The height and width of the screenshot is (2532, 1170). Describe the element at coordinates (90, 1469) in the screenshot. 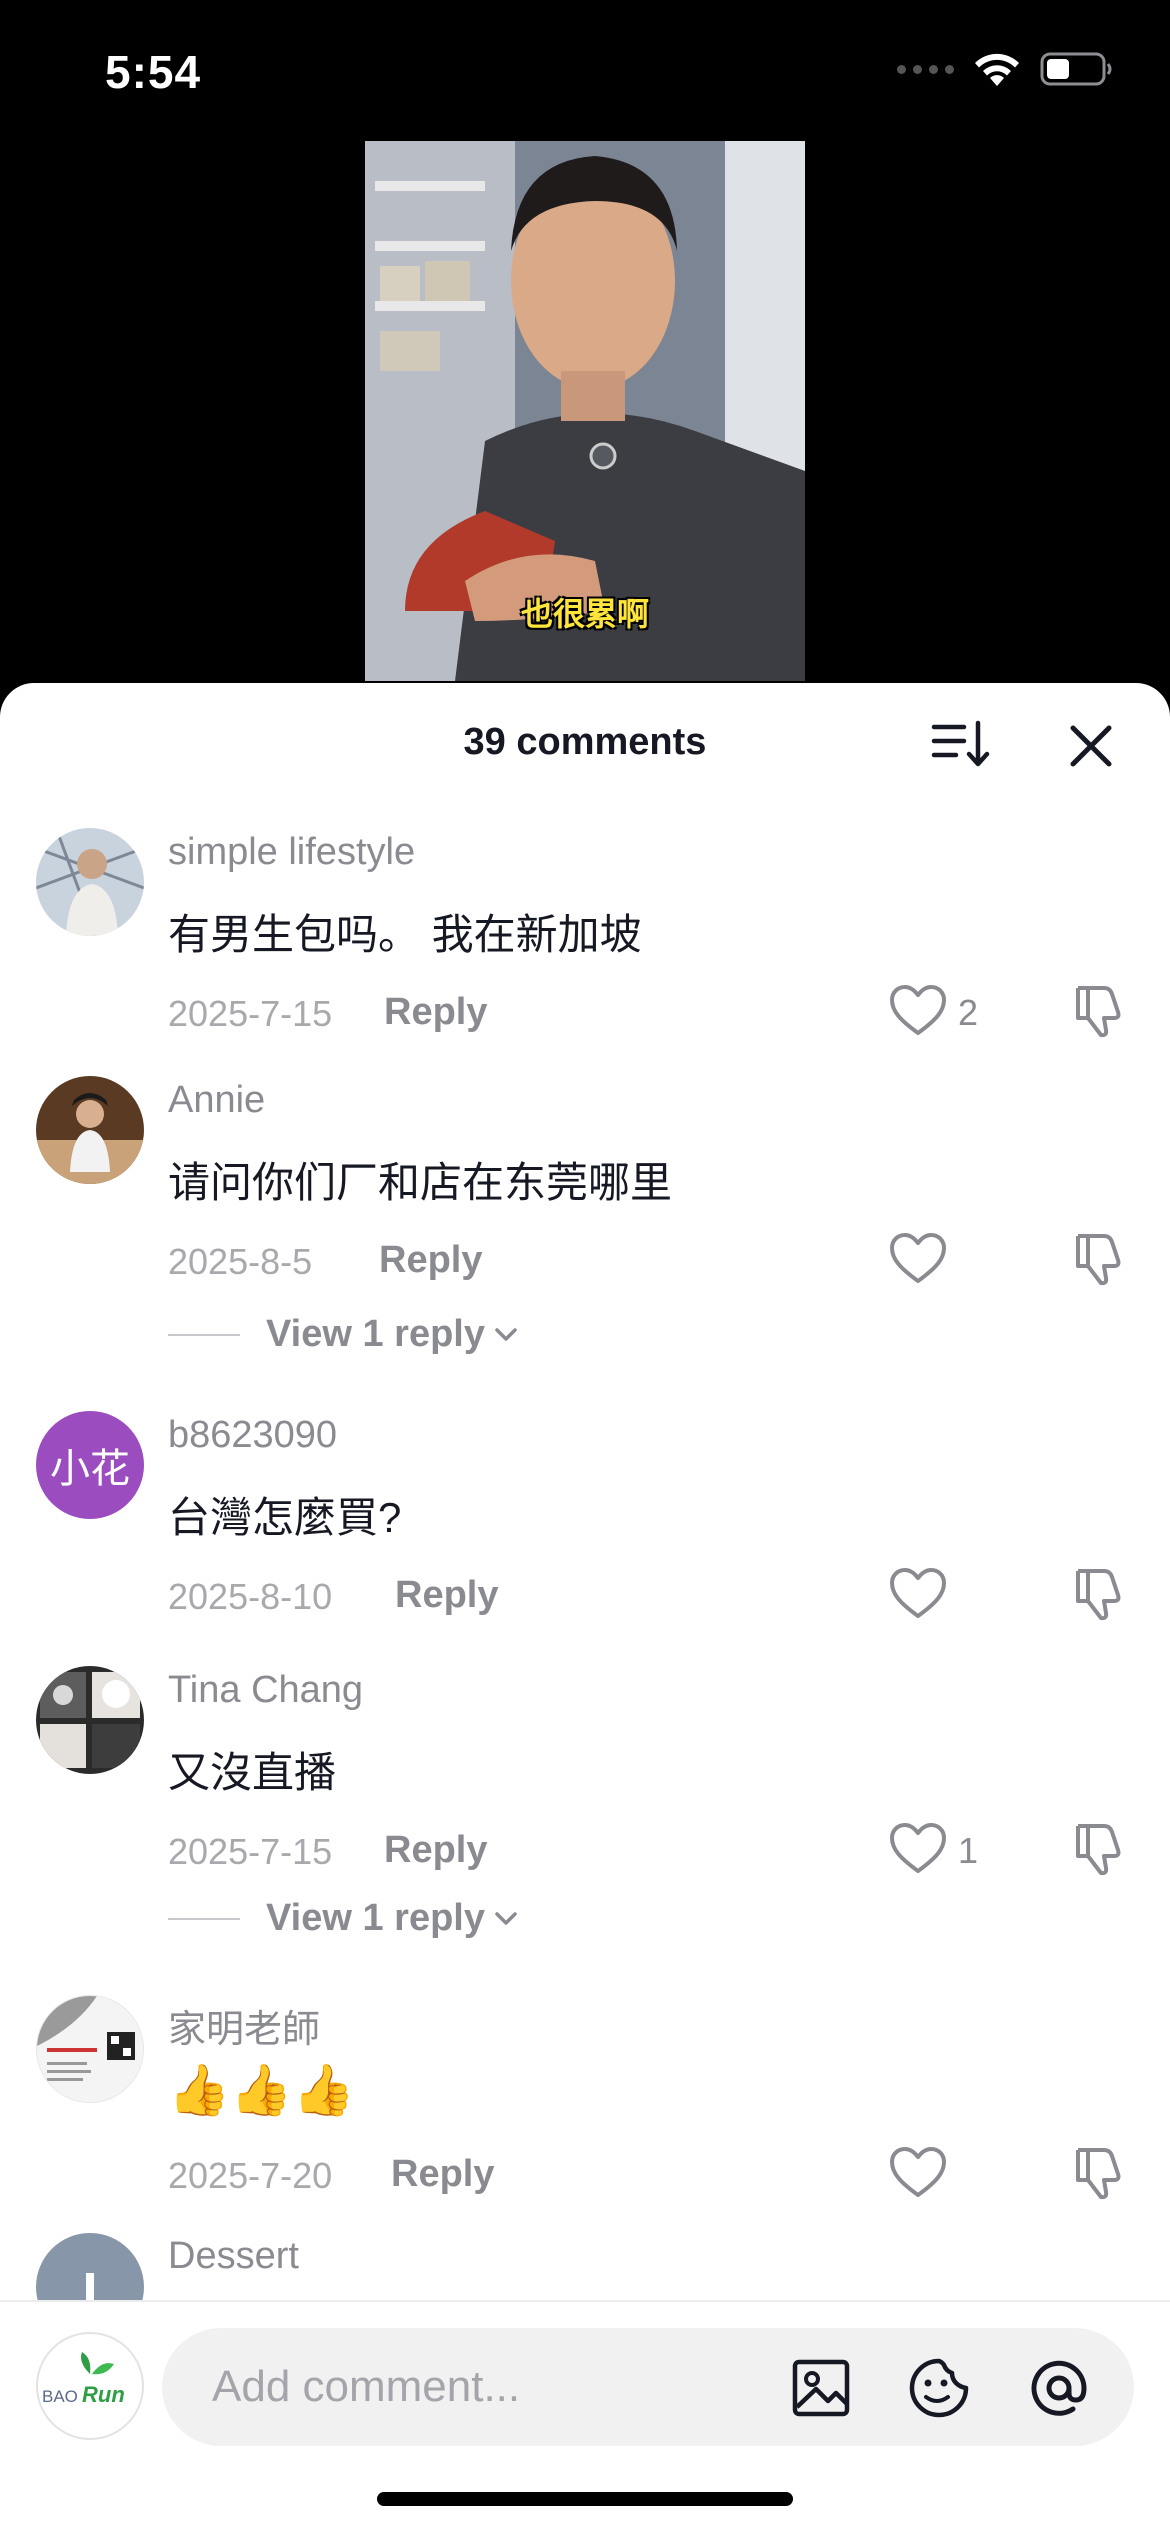

I see `avatar-initials: 小花` at that location.